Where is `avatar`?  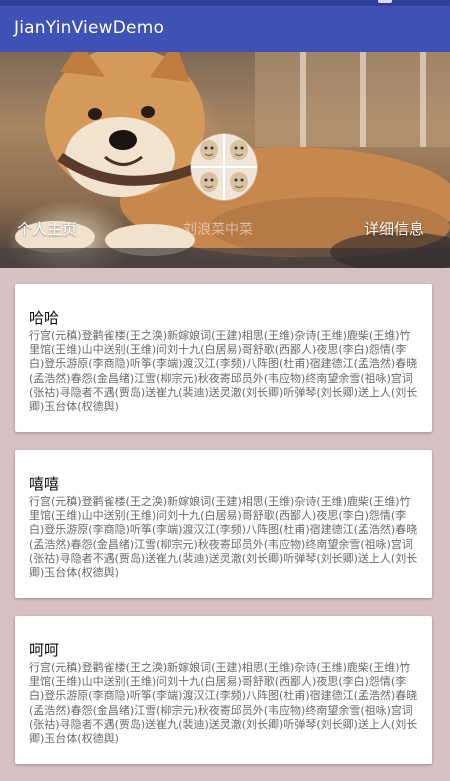
avatar is located at coordinates (224, 167).